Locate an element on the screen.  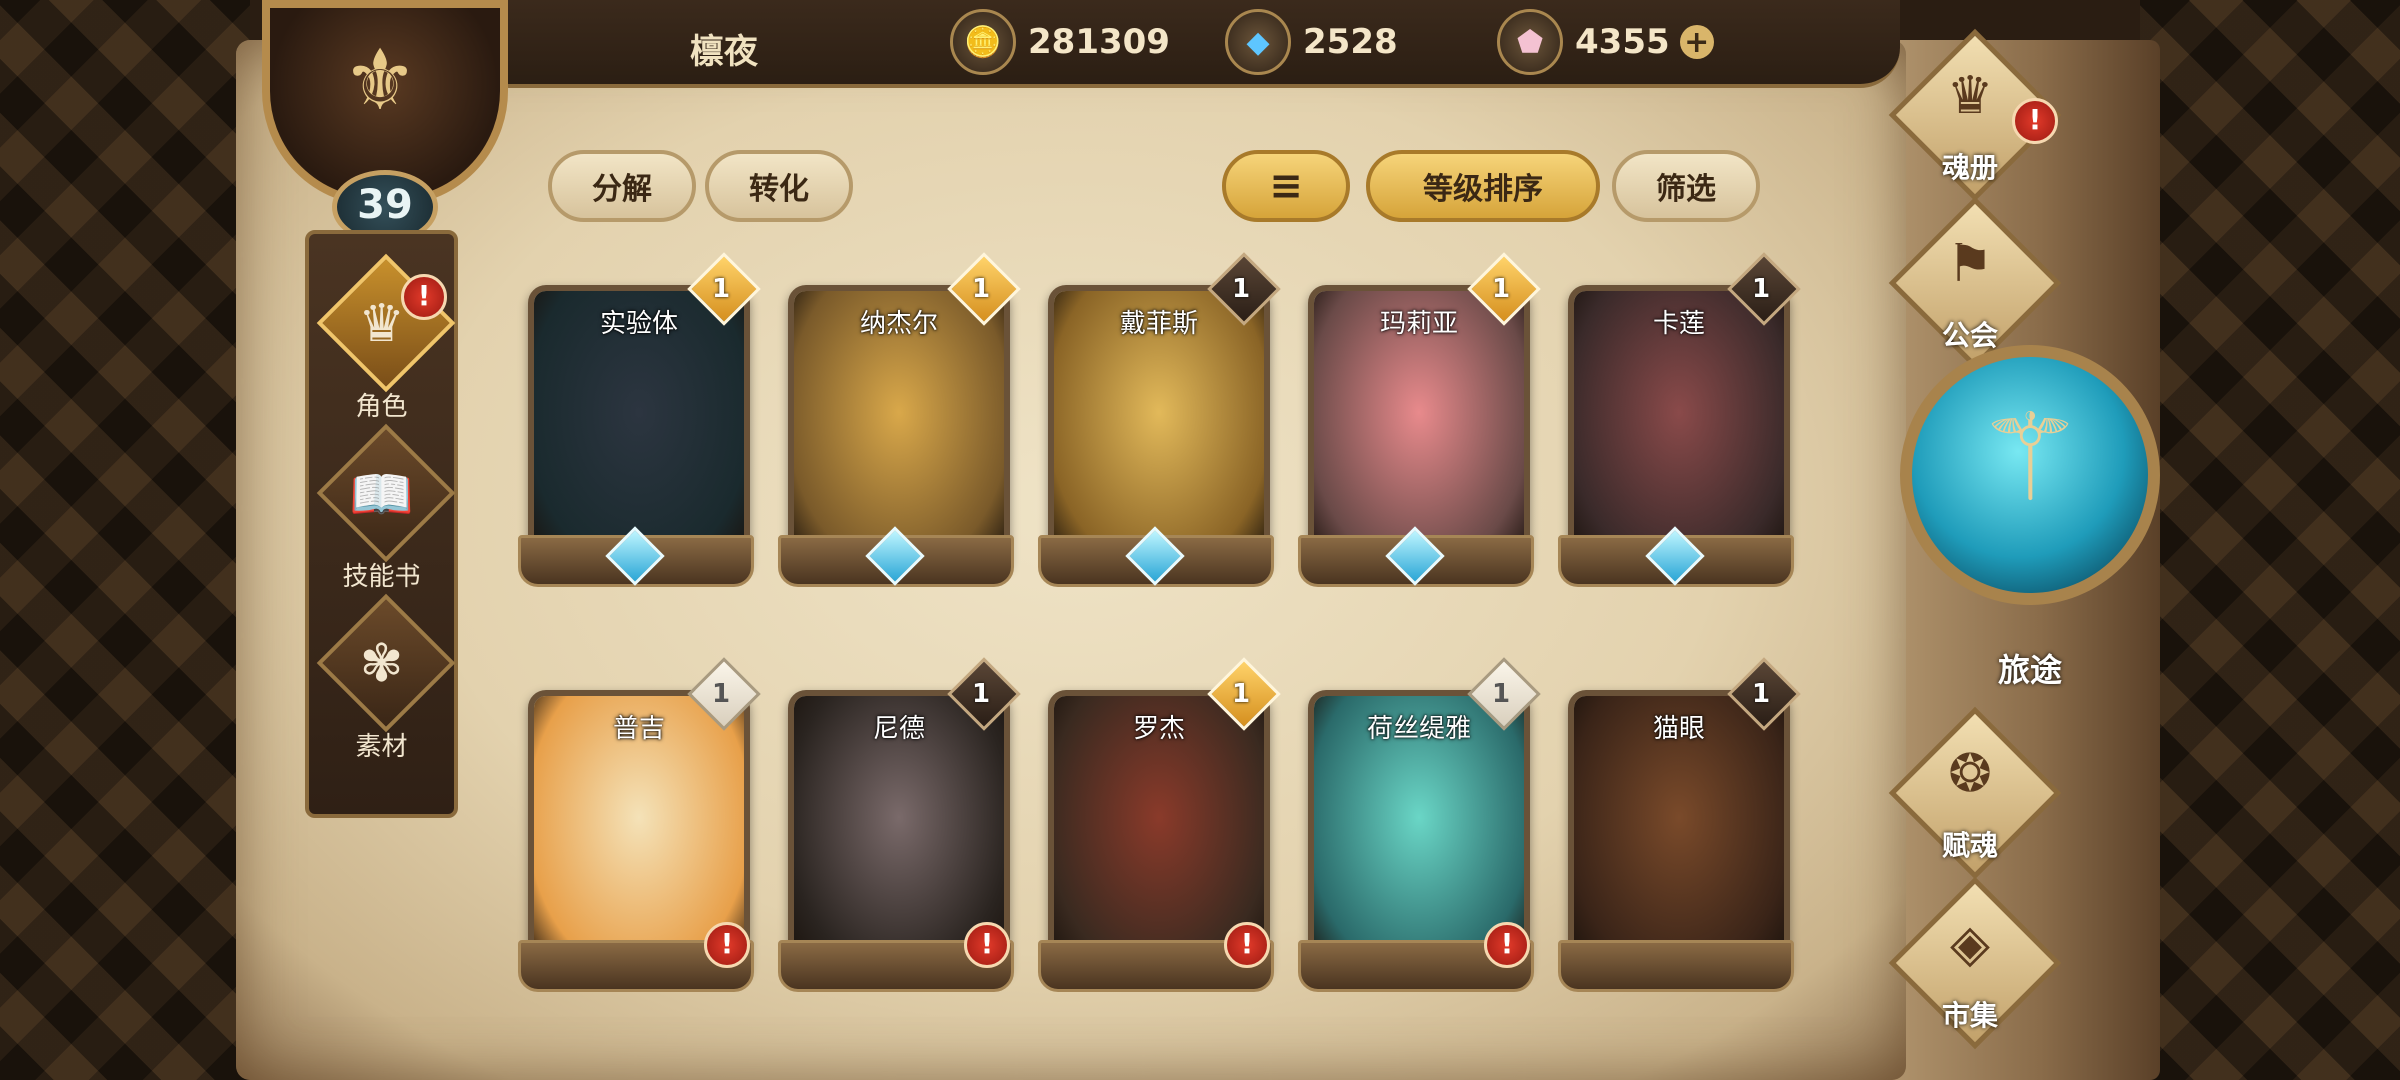
material-icon: ✾ is located at coordinates (381, 664).